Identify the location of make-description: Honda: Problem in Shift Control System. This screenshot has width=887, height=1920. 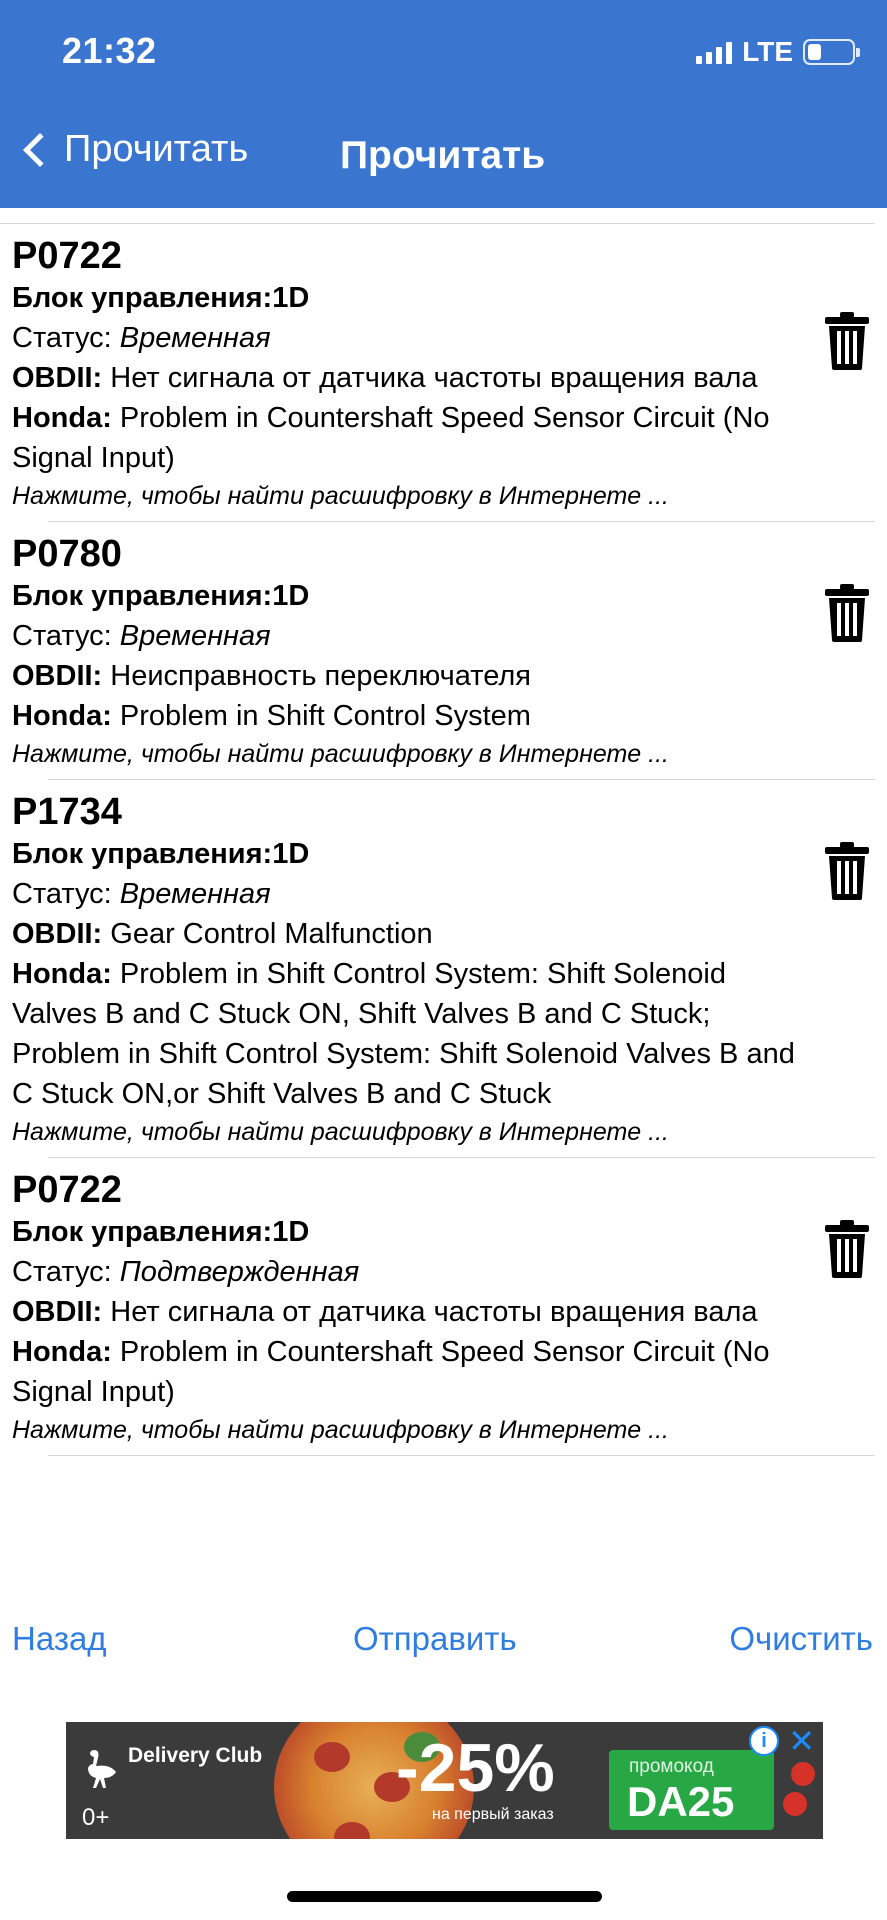
(407, 716).